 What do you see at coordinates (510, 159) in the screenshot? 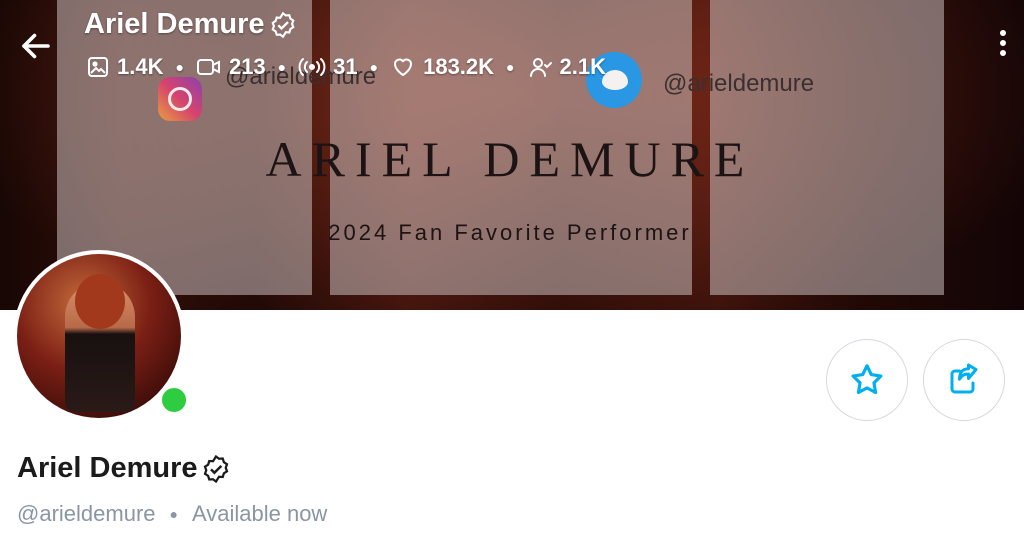
I see `banner-title: ARIEL DEMURE` at bounding box center [510, 159].